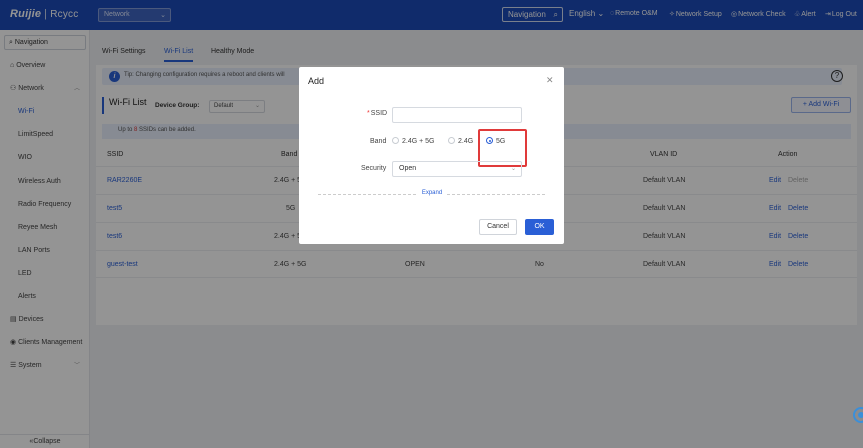 The width and height of the screenshot is (863, 448). I want to click on band-option-dual: 2.4G + 5G, so click(413, 141).